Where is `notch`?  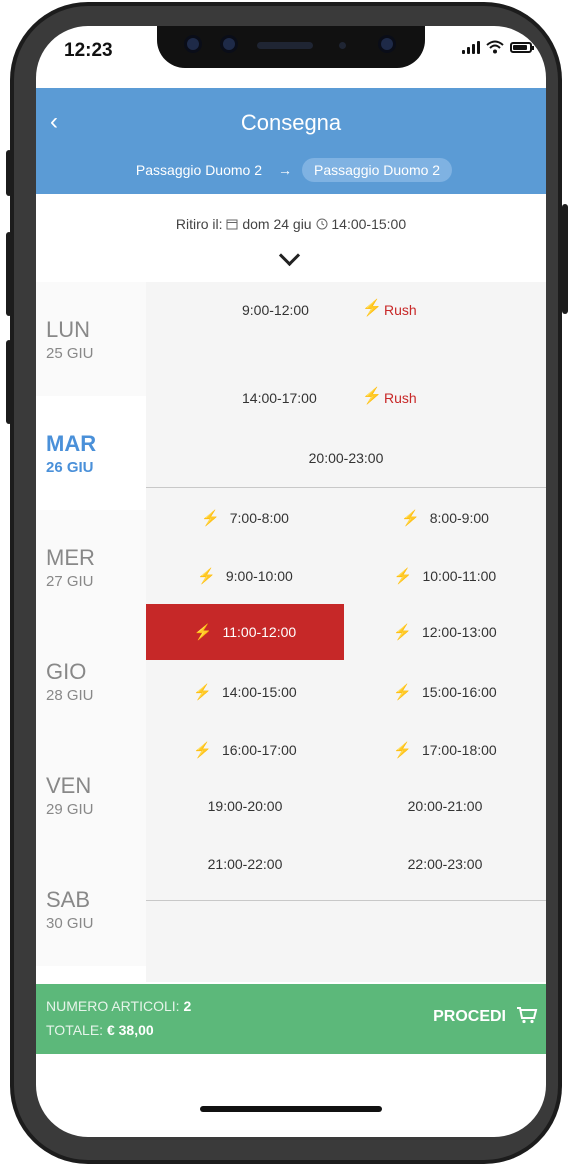
notch is located at coordinates (291, 47).